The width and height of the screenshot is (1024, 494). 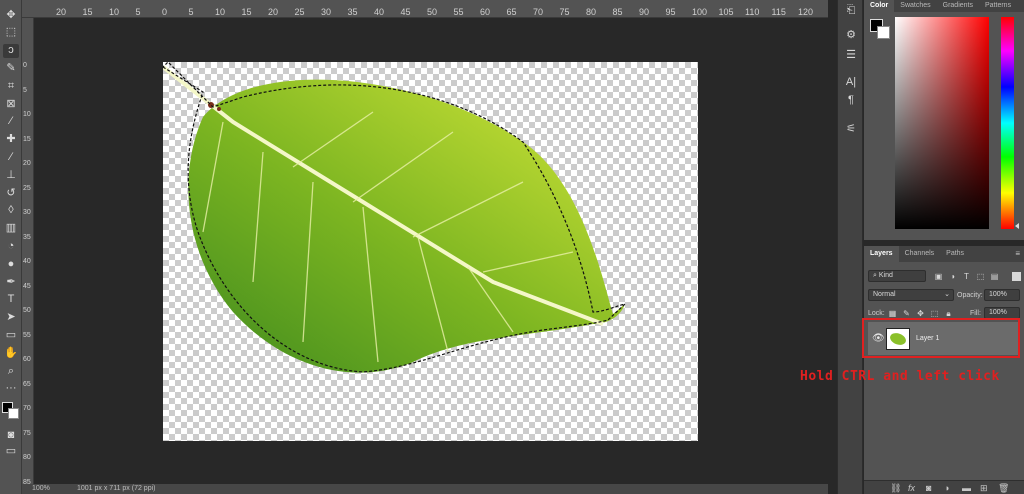 What do you see at coordinates (915, 6) in the screenshot?
I see `tab-swatches: Swatches` at bounding box center [915, 6].